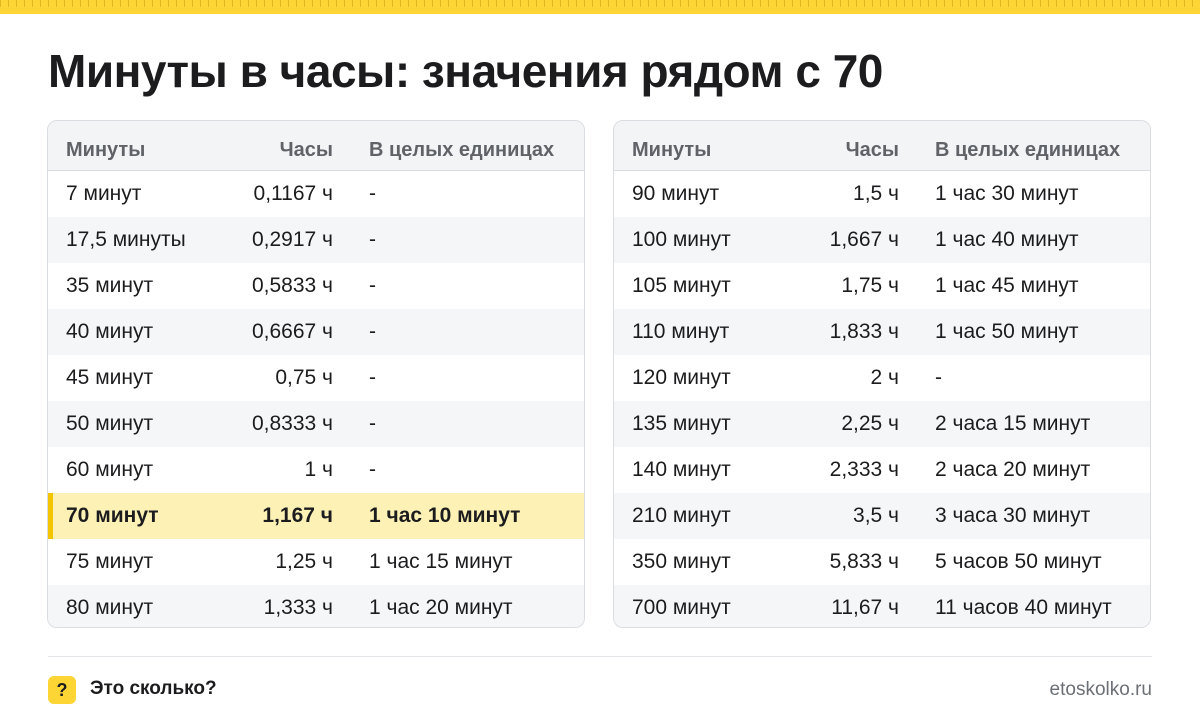 The height and width of the screenshot is (721, 1200). I want to click on cell-hours: 0,1167 ч, so click(293, 193).